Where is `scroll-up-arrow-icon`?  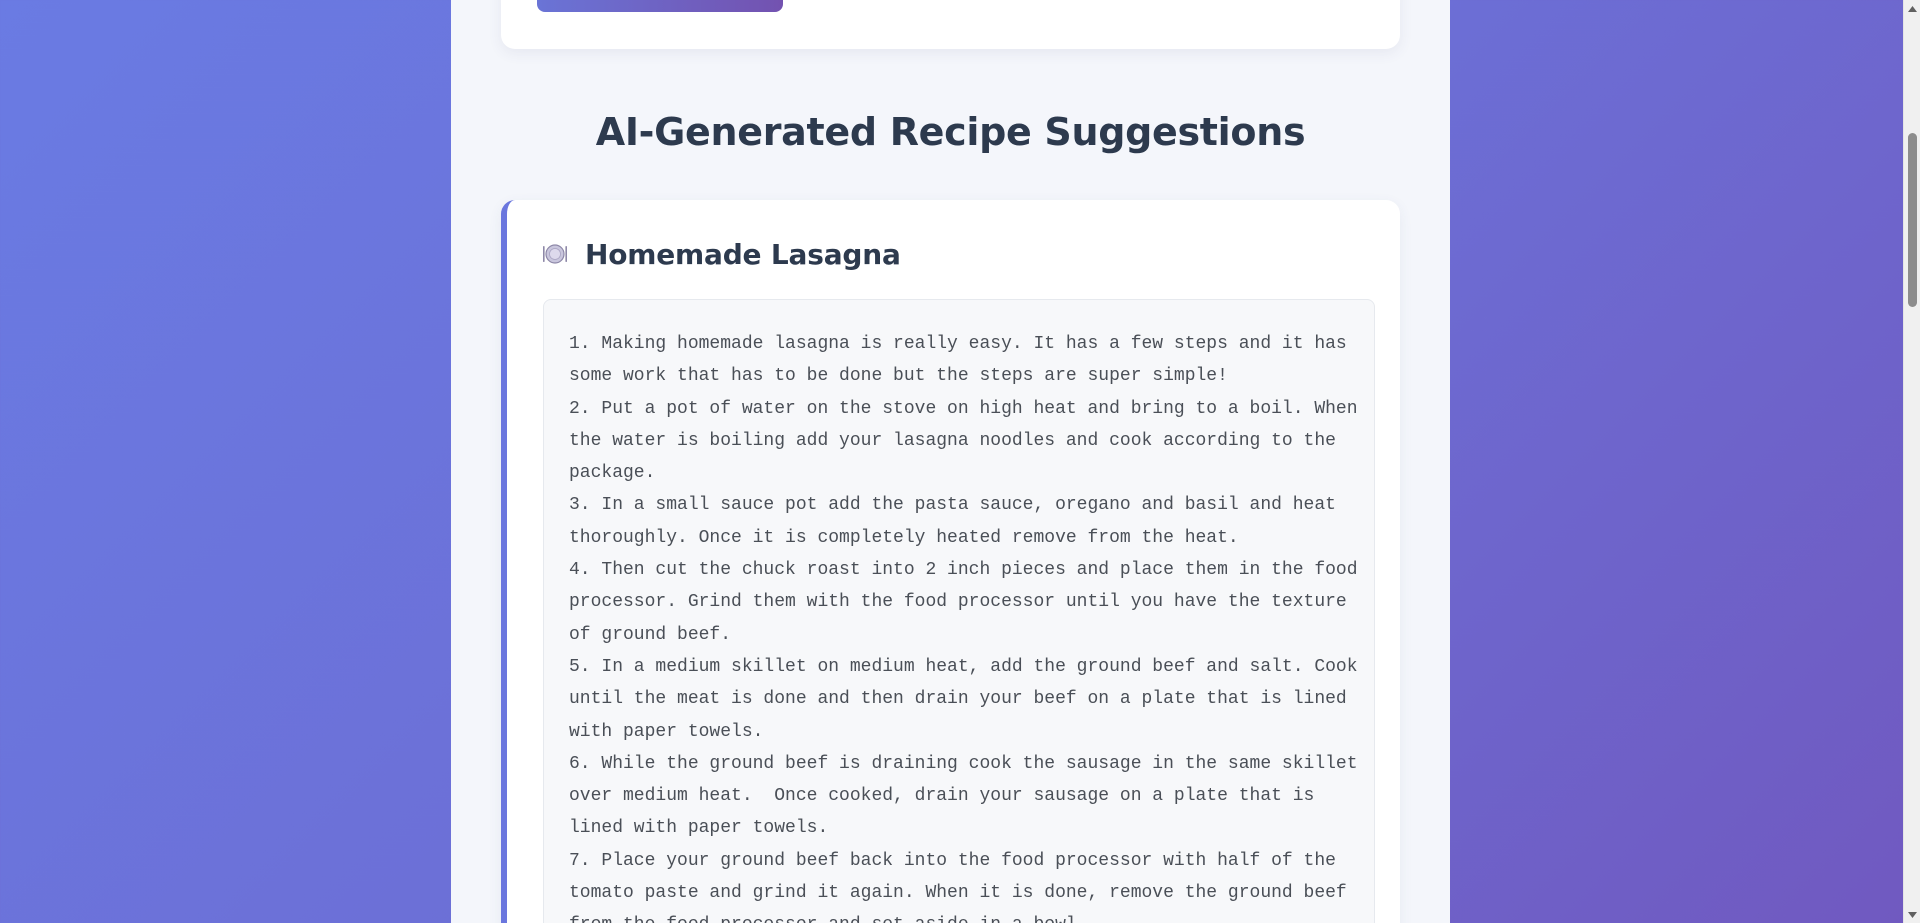
scroll-up-arrow-icon is located at coordinates (1912, 8).